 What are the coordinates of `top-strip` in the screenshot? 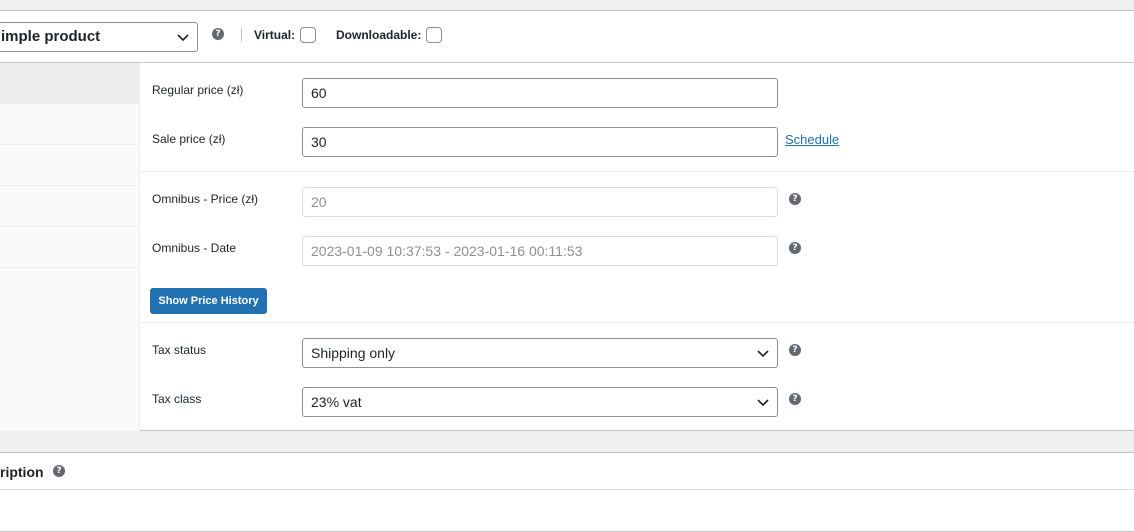 It's located at (567, 5).